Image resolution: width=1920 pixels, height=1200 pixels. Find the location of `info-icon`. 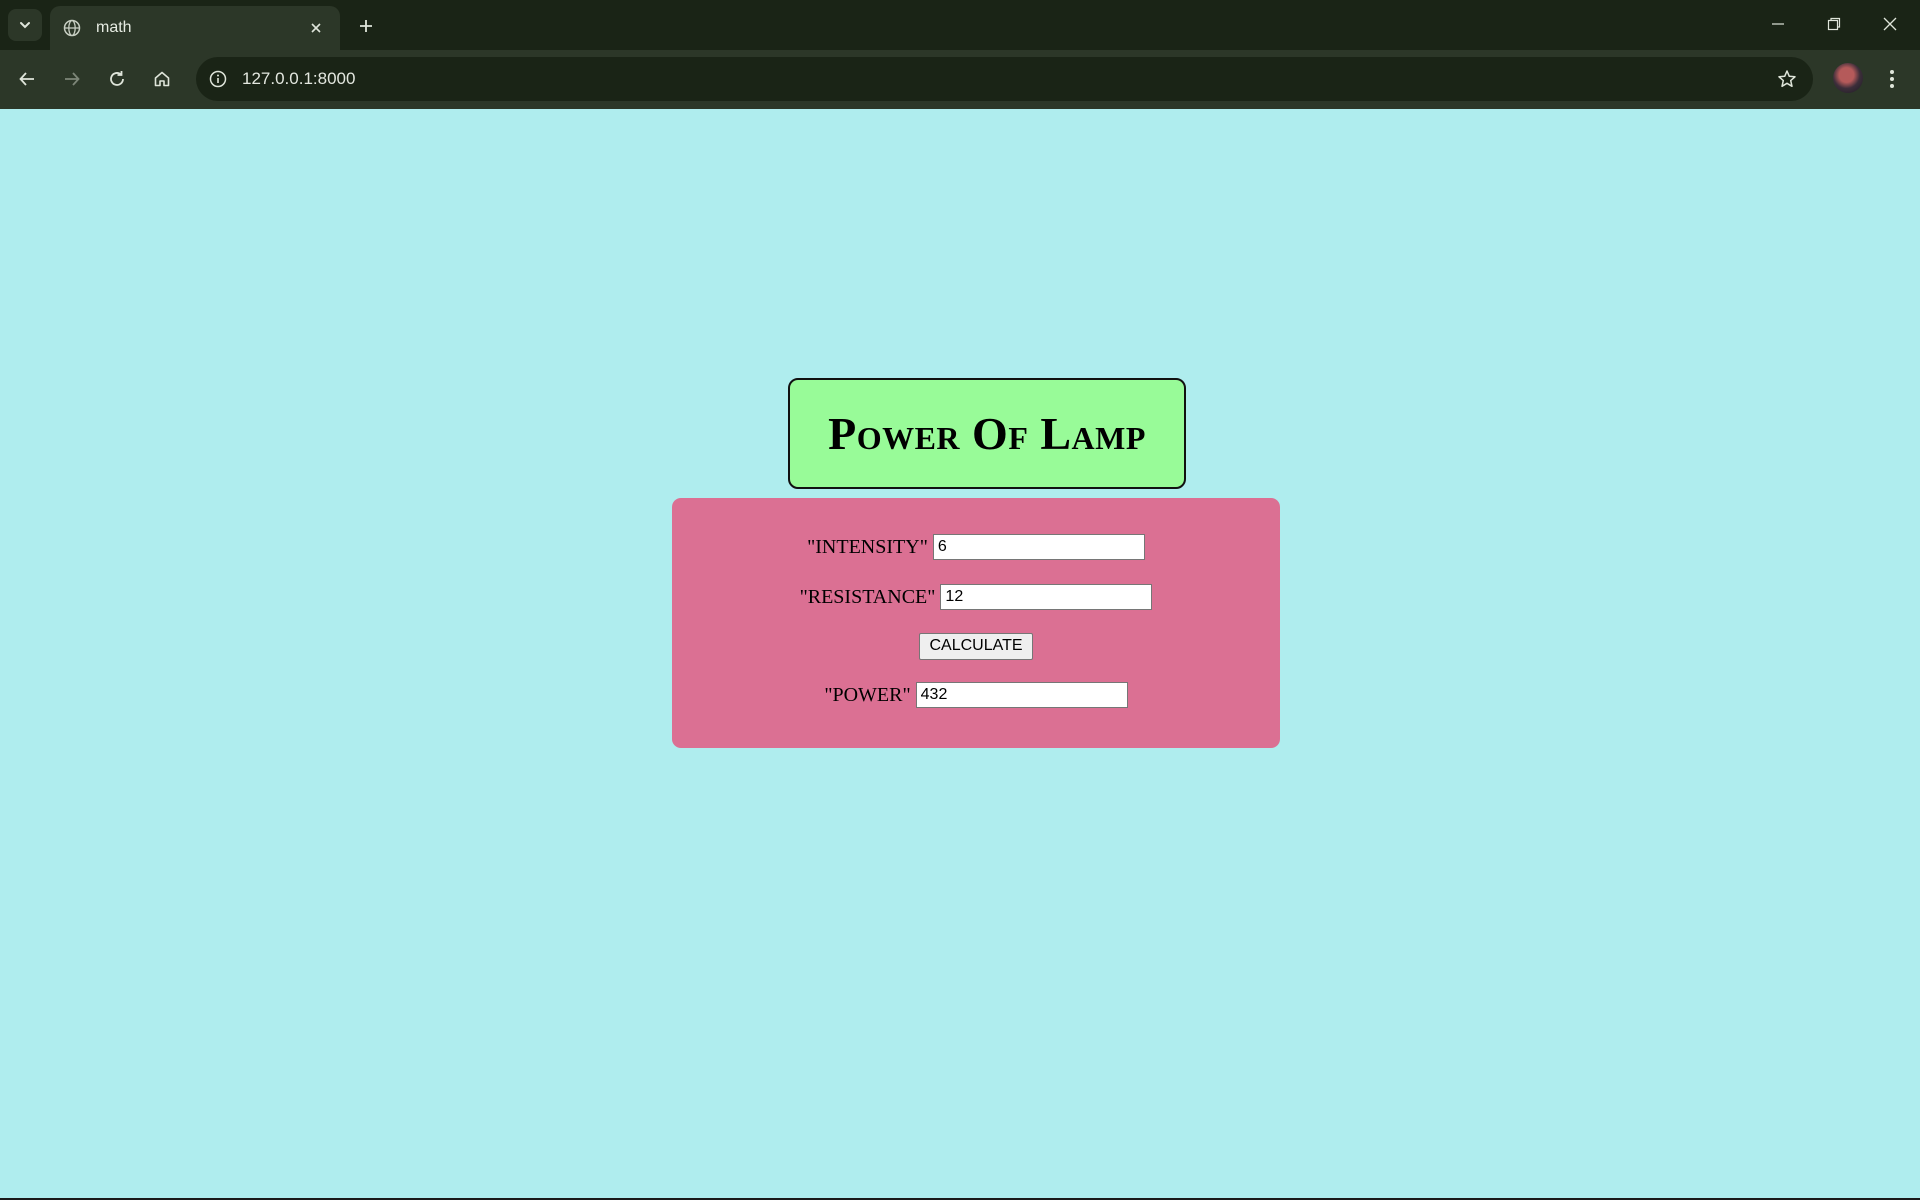

info-icon is located at coordinates (218, 79).